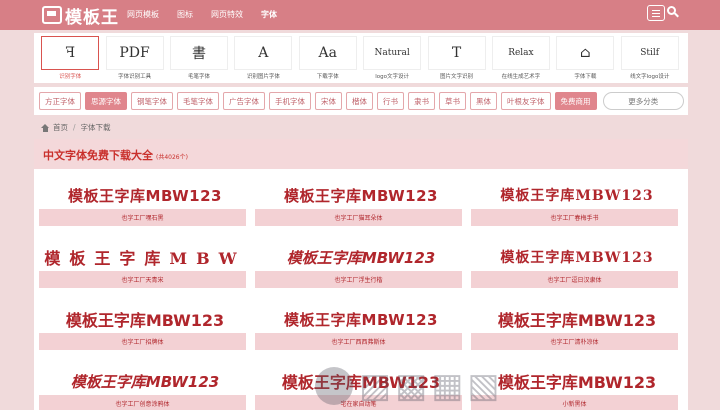 The width and height of the screenshot is (720, 410). What do you see at coordinates (360, 15) in the screenshot?
I see `top-nav-bar: 模板王 网页模板 图标 网页特效 字体` at bounding box center [360, 15].